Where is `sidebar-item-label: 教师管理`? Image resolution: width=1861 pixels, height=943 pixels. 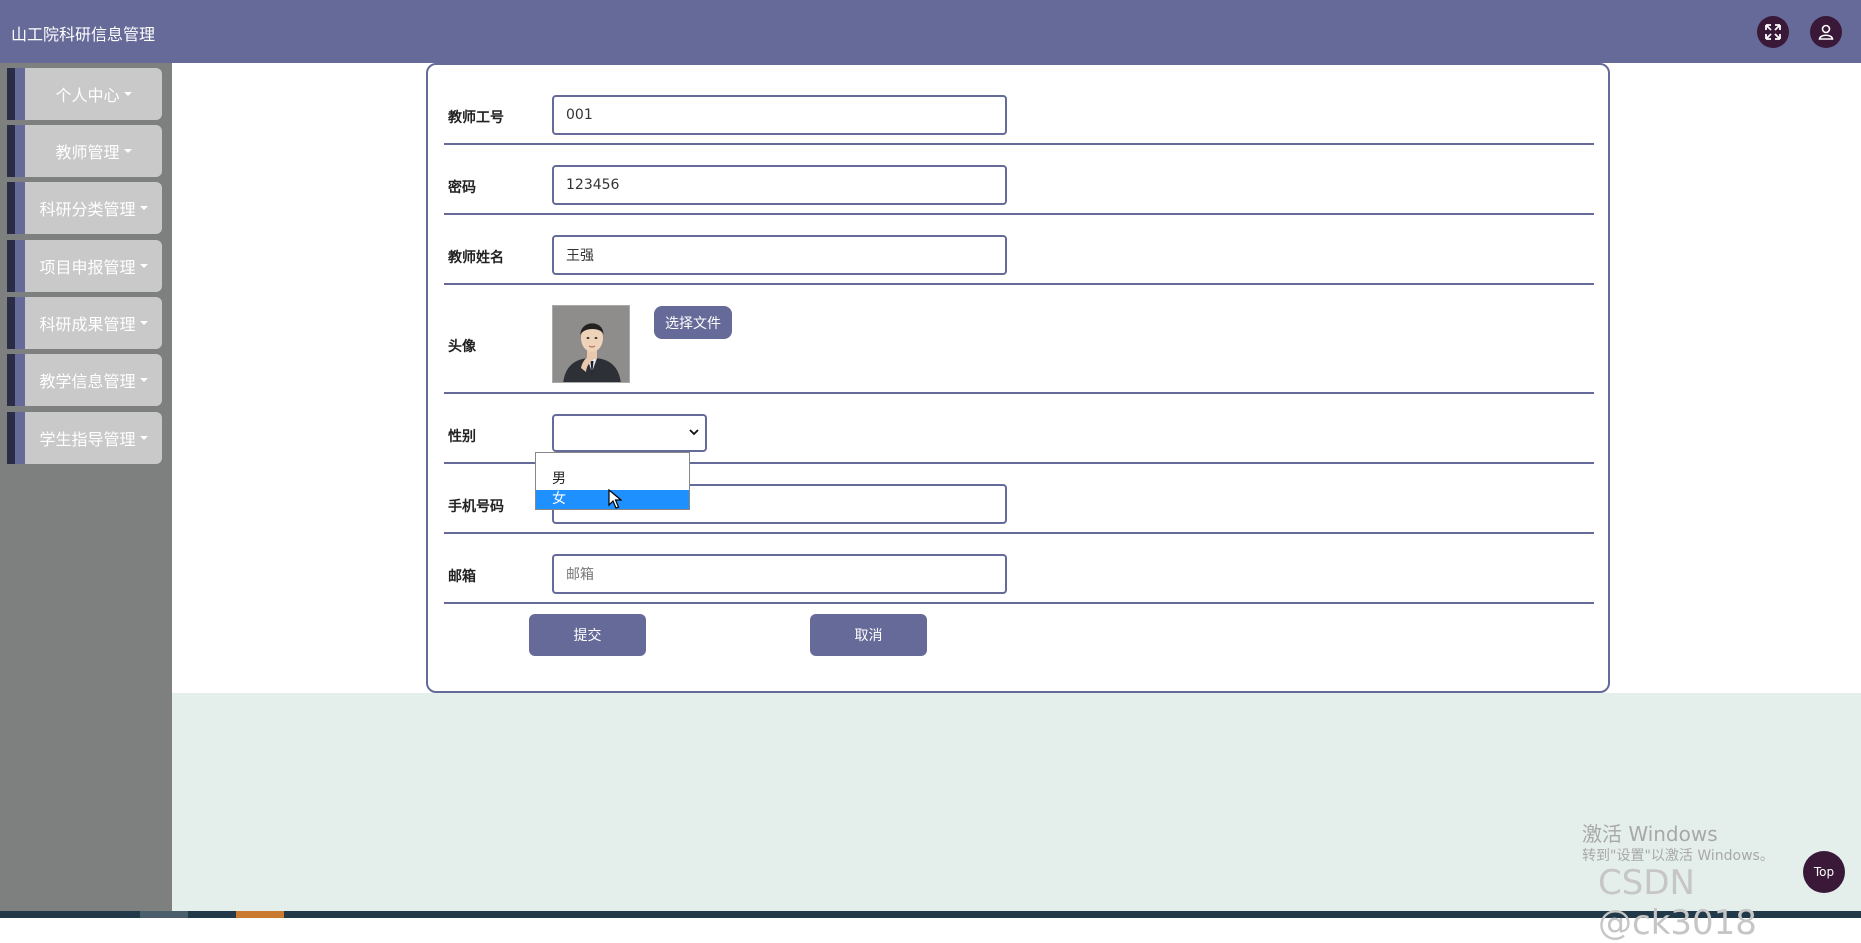 sidebar-item-label: 教师管理 is located at coordinates (87, 152).